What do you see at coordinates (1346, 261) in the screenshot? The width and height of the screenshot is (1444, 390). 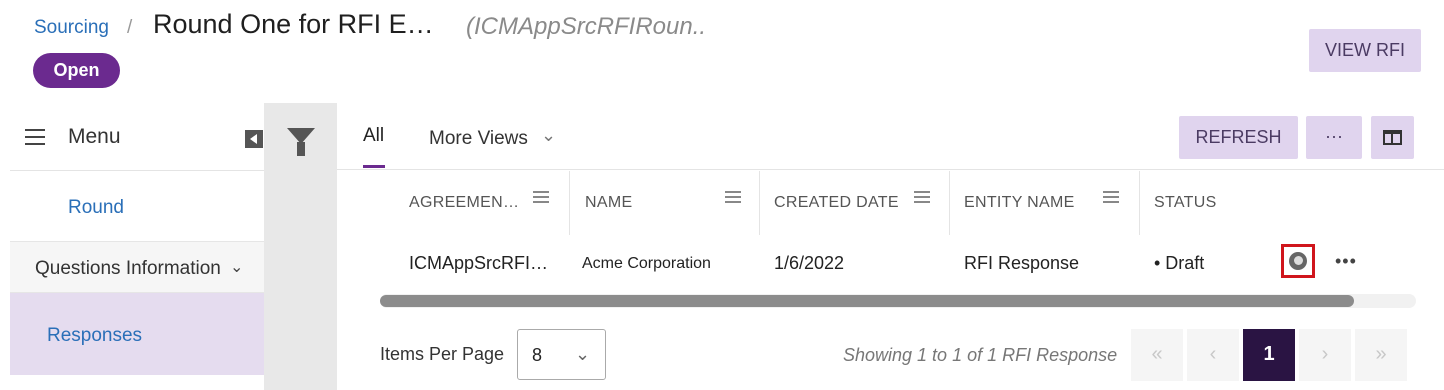 I see `row-actions-icon: •••` at bounding box center [1346, 261].